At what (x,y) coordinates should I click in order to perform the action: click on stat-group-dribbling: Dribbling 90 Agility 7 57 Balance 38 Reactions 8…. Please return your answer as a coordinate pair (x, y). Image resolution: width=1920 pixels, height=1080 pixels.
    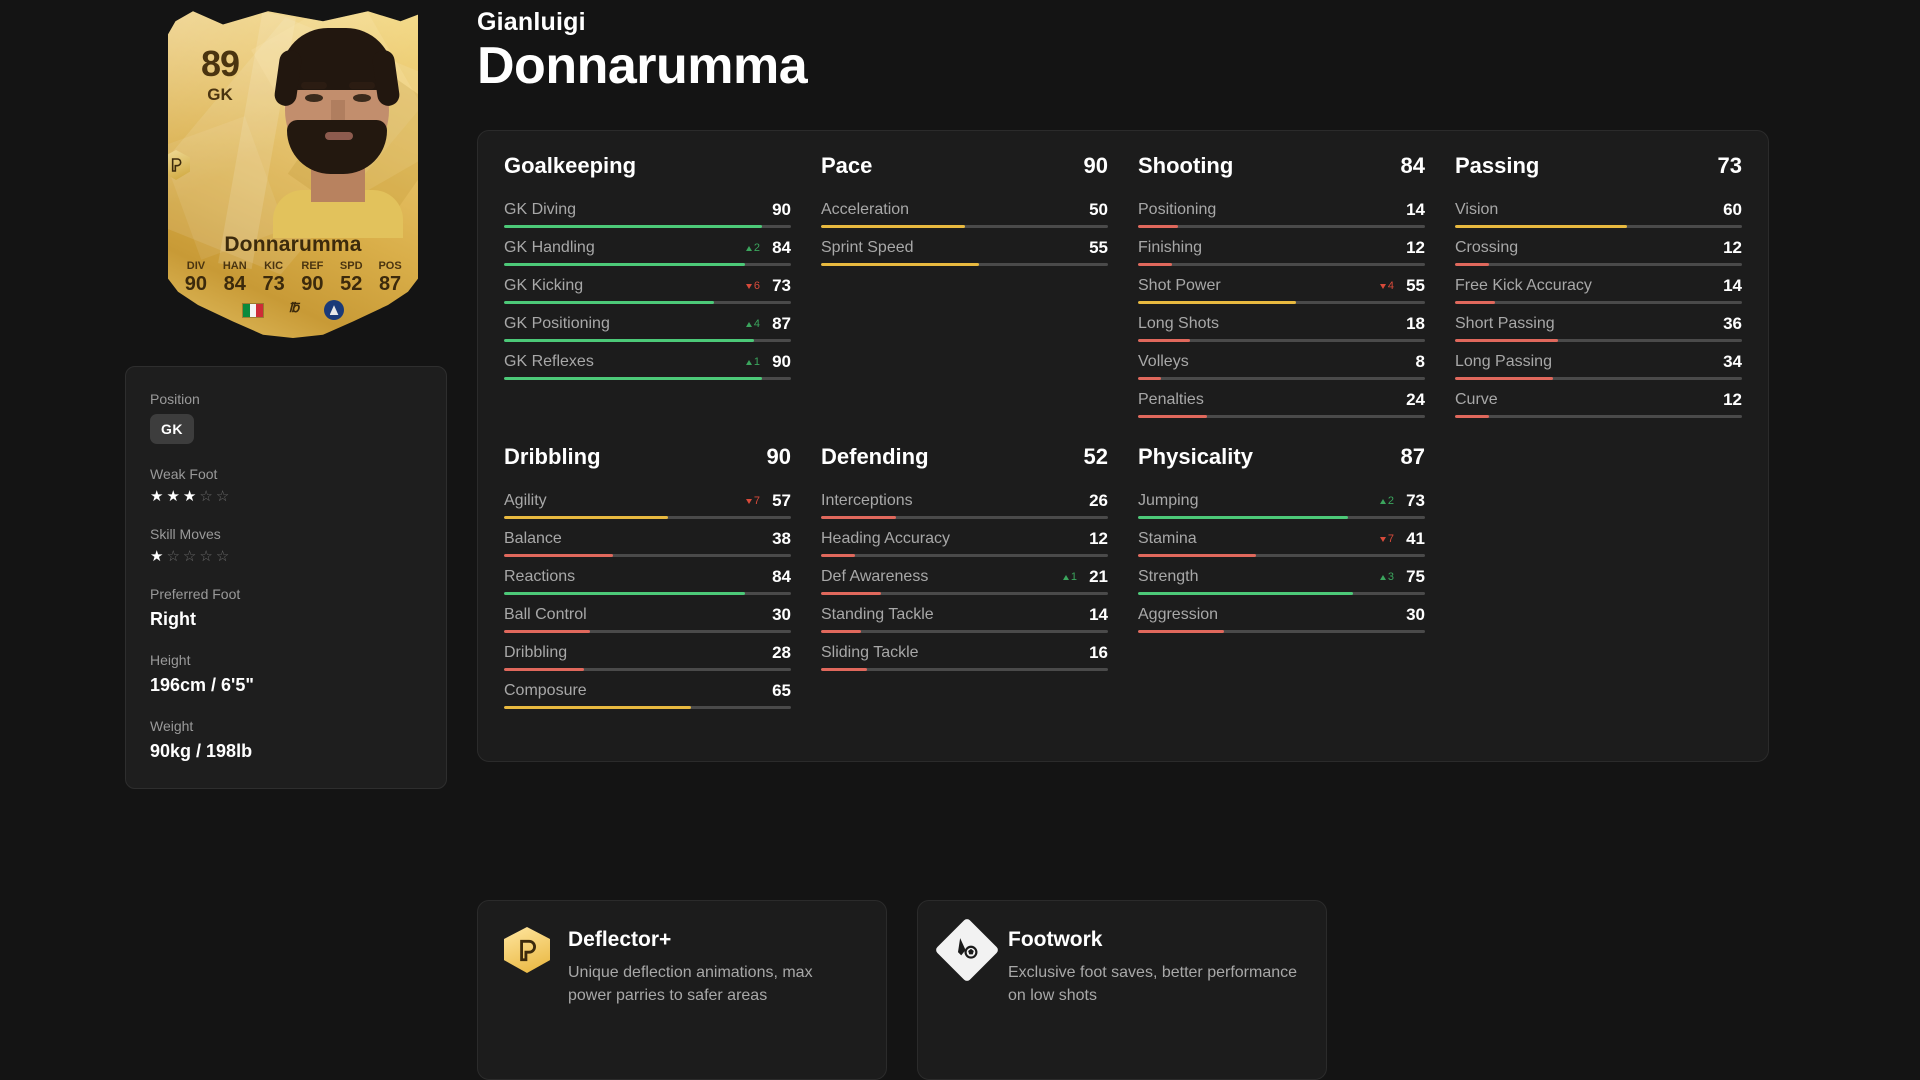
    Looking at the image, I should click on (647, 576).